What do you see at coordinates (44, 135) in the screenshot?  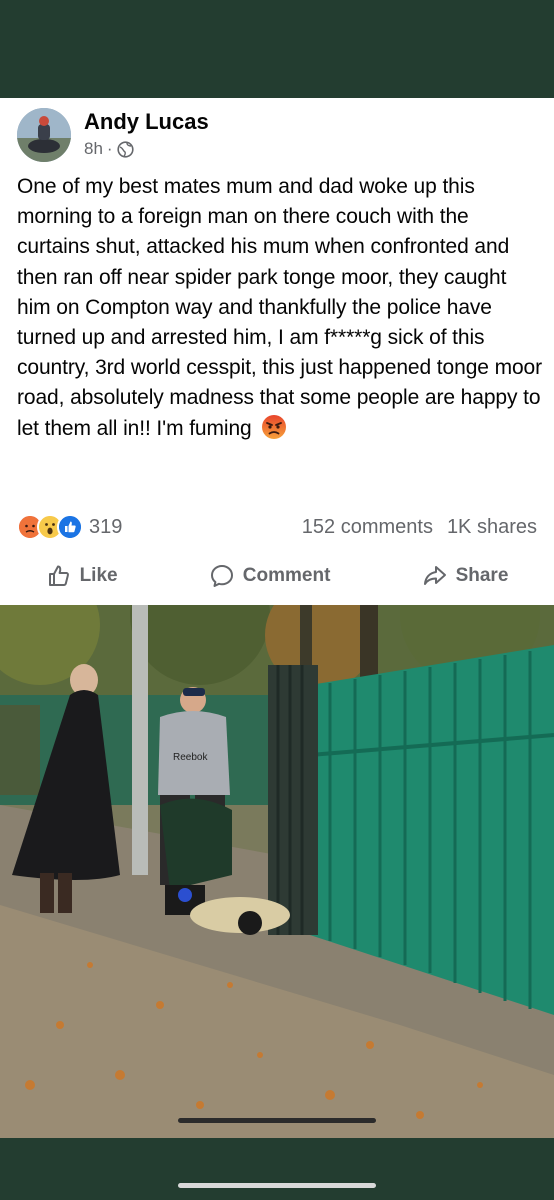 I see `avatar` at bounding box center [44, 135].